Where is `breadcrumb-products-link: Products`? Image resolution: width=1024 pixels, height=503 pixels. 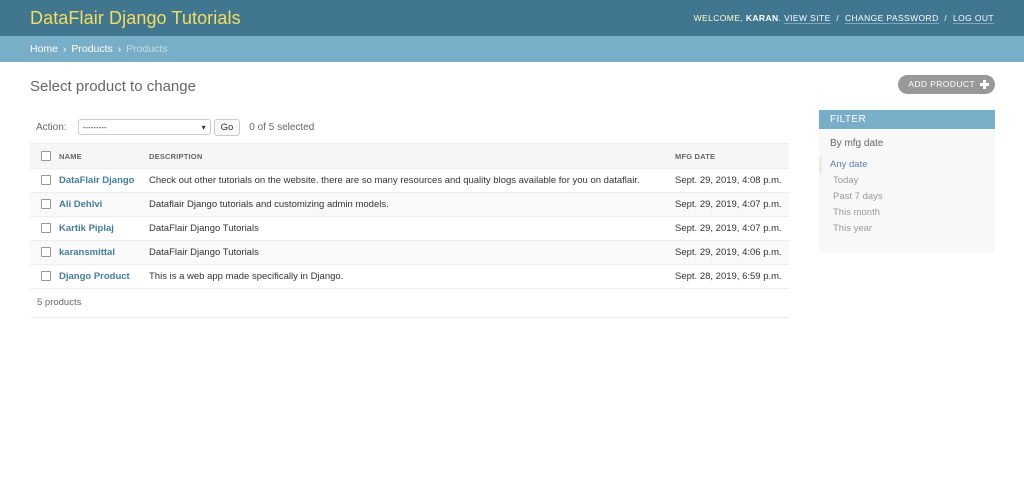
breadcrumb-products-link: Products is located at coordinates (91, 49).